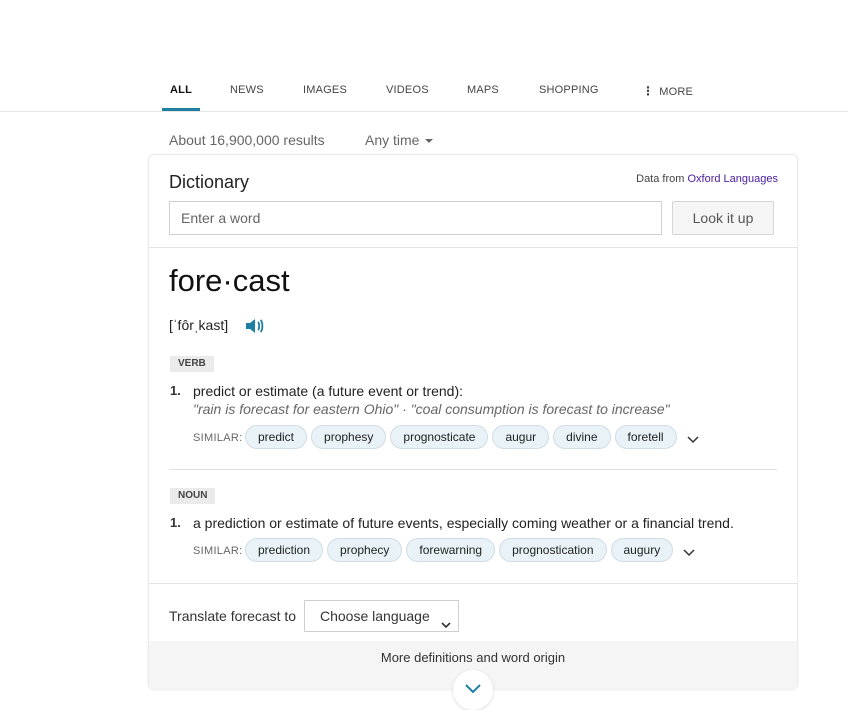  I want to click on tab-shopping: SHOPPING, so click(569, 97).